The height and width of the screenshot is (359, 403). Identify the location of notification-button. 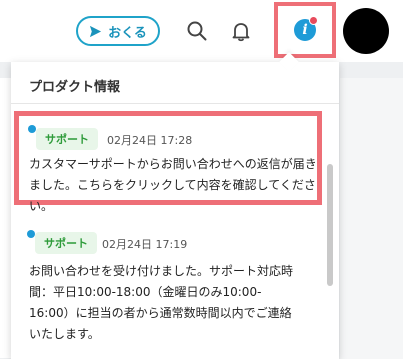
(241, 31).